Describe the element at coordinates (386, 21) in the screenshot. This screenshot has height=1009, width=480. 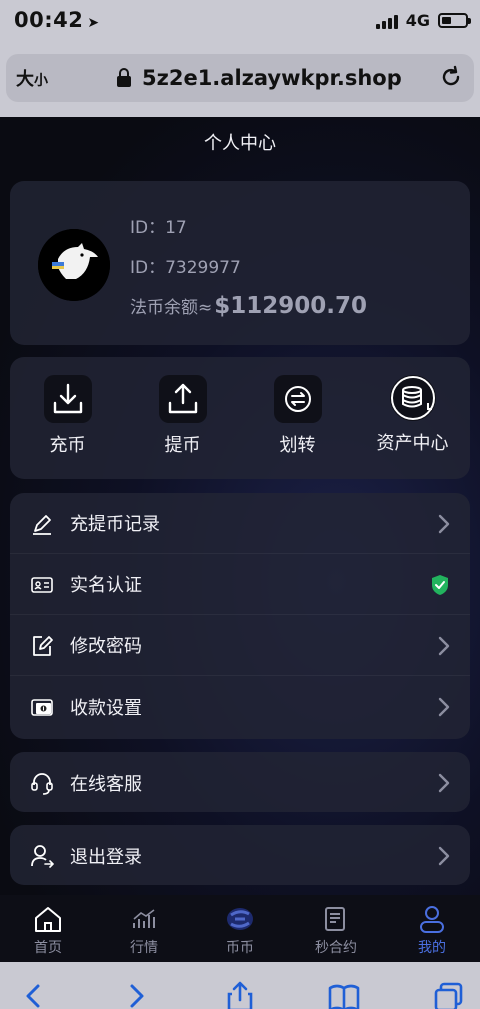
I see `signal-icon` at that location.